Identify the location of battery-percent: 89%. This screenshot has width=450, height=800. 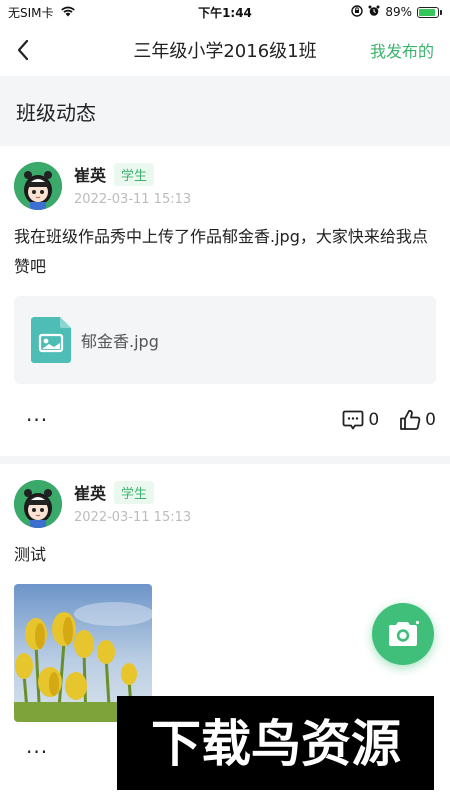
(398, 12).